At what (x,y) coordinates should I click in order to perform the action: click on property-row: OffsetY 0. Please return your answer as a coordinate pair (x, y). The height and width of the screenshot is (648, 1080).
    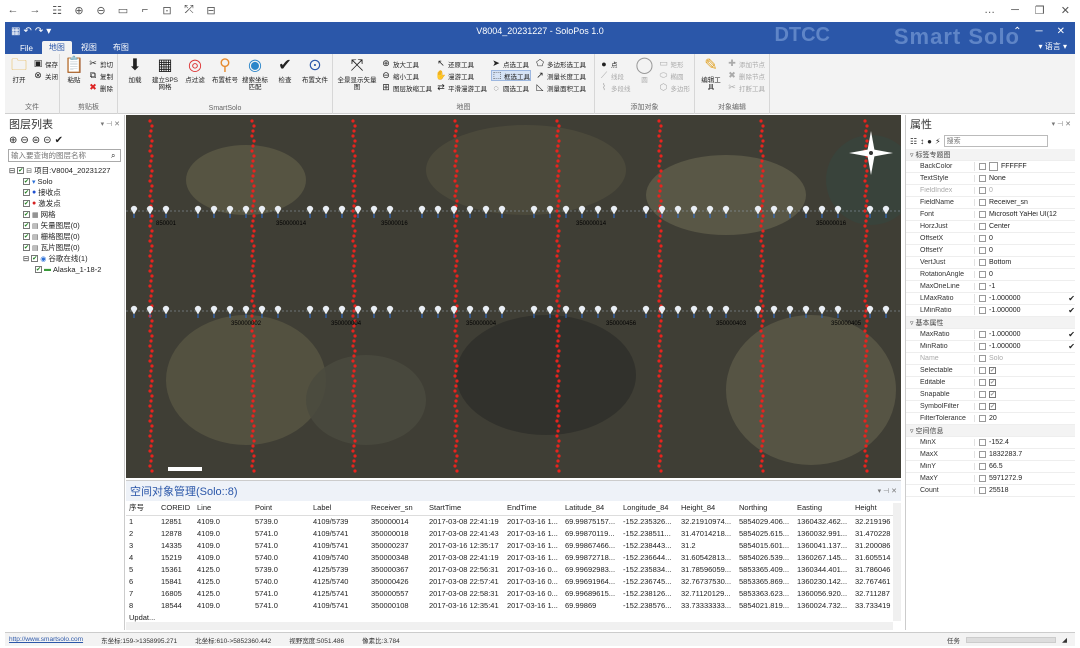
    Looking at the image, I should click on (990, 251).